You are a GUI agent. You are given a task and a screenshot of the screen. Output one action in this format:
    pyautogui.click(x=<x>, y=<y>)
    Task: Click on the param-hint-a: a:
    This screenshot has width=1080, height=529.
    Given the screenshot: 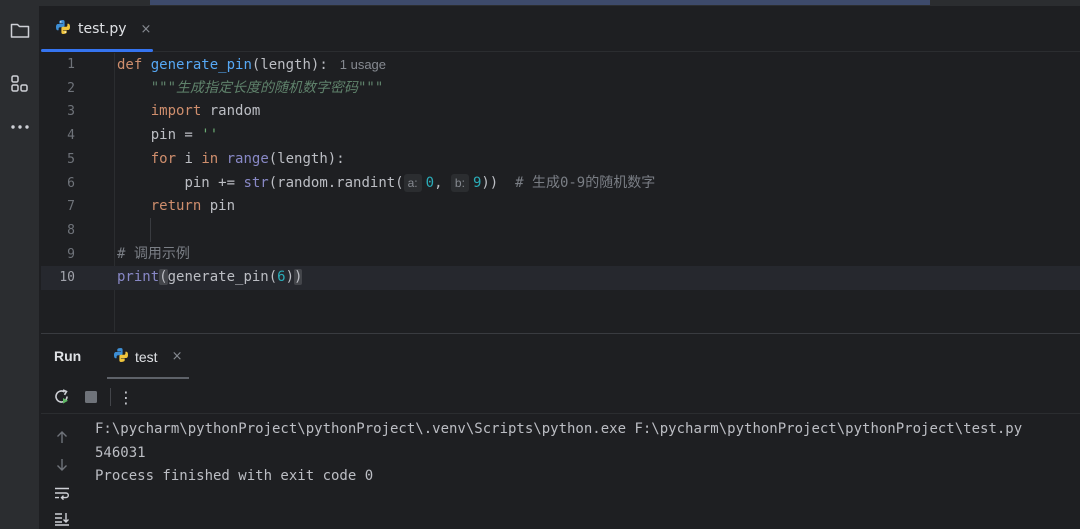 What is the action you would take?
    pyautogui.click(x=412, y=182)
    